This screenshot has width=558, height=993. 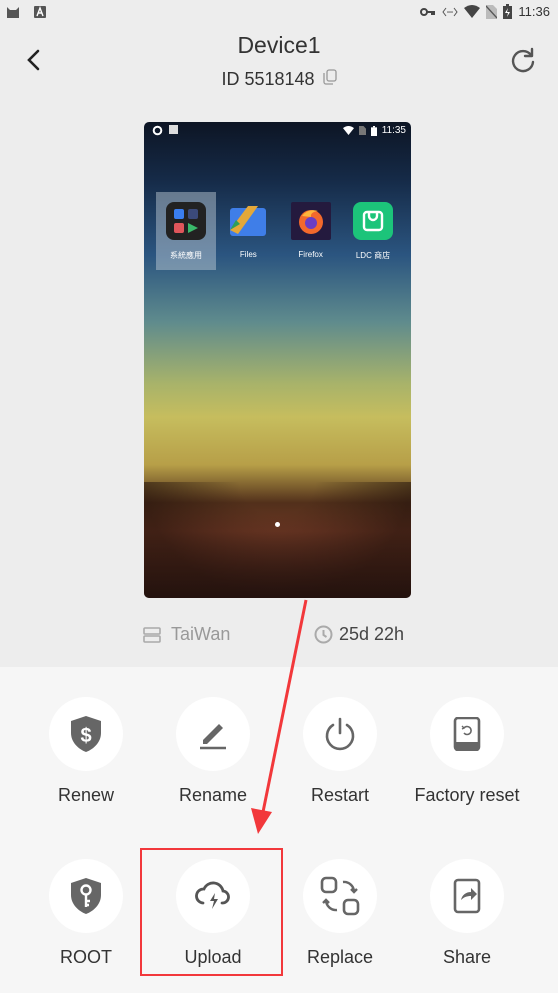 I want to click on ldc-store-icon, so click(x=372, y=221).